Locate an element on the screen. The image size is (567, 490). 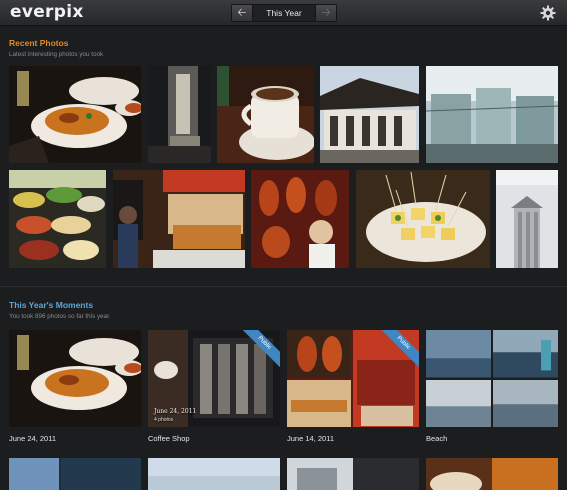
roast-duck-photo is located at coordinates (300, 219).